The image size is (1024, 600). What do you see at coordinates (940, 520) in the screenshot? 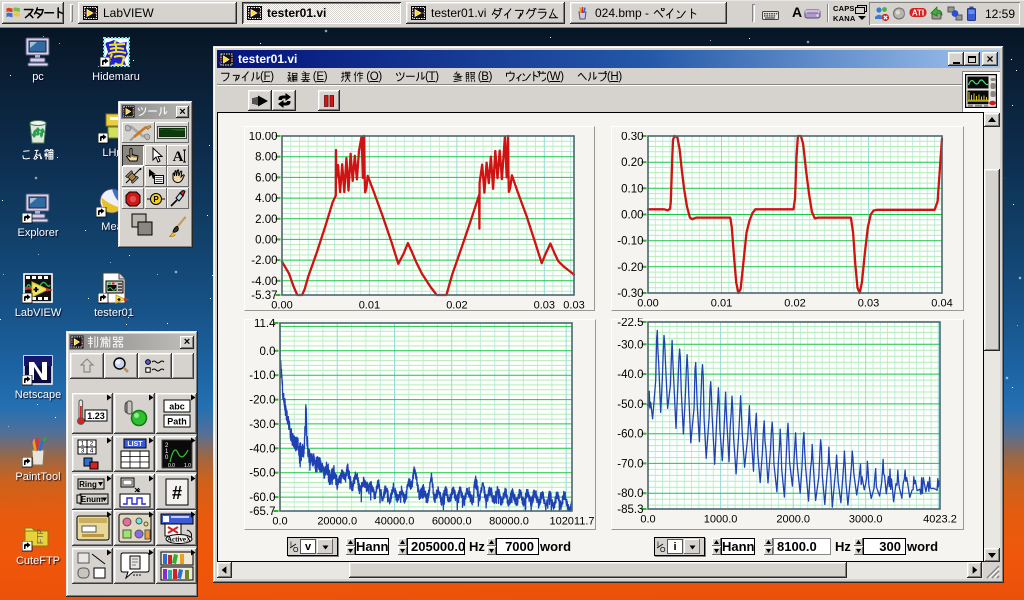
I see `svg-text: 4023.2` at bounding box center [940, 520].